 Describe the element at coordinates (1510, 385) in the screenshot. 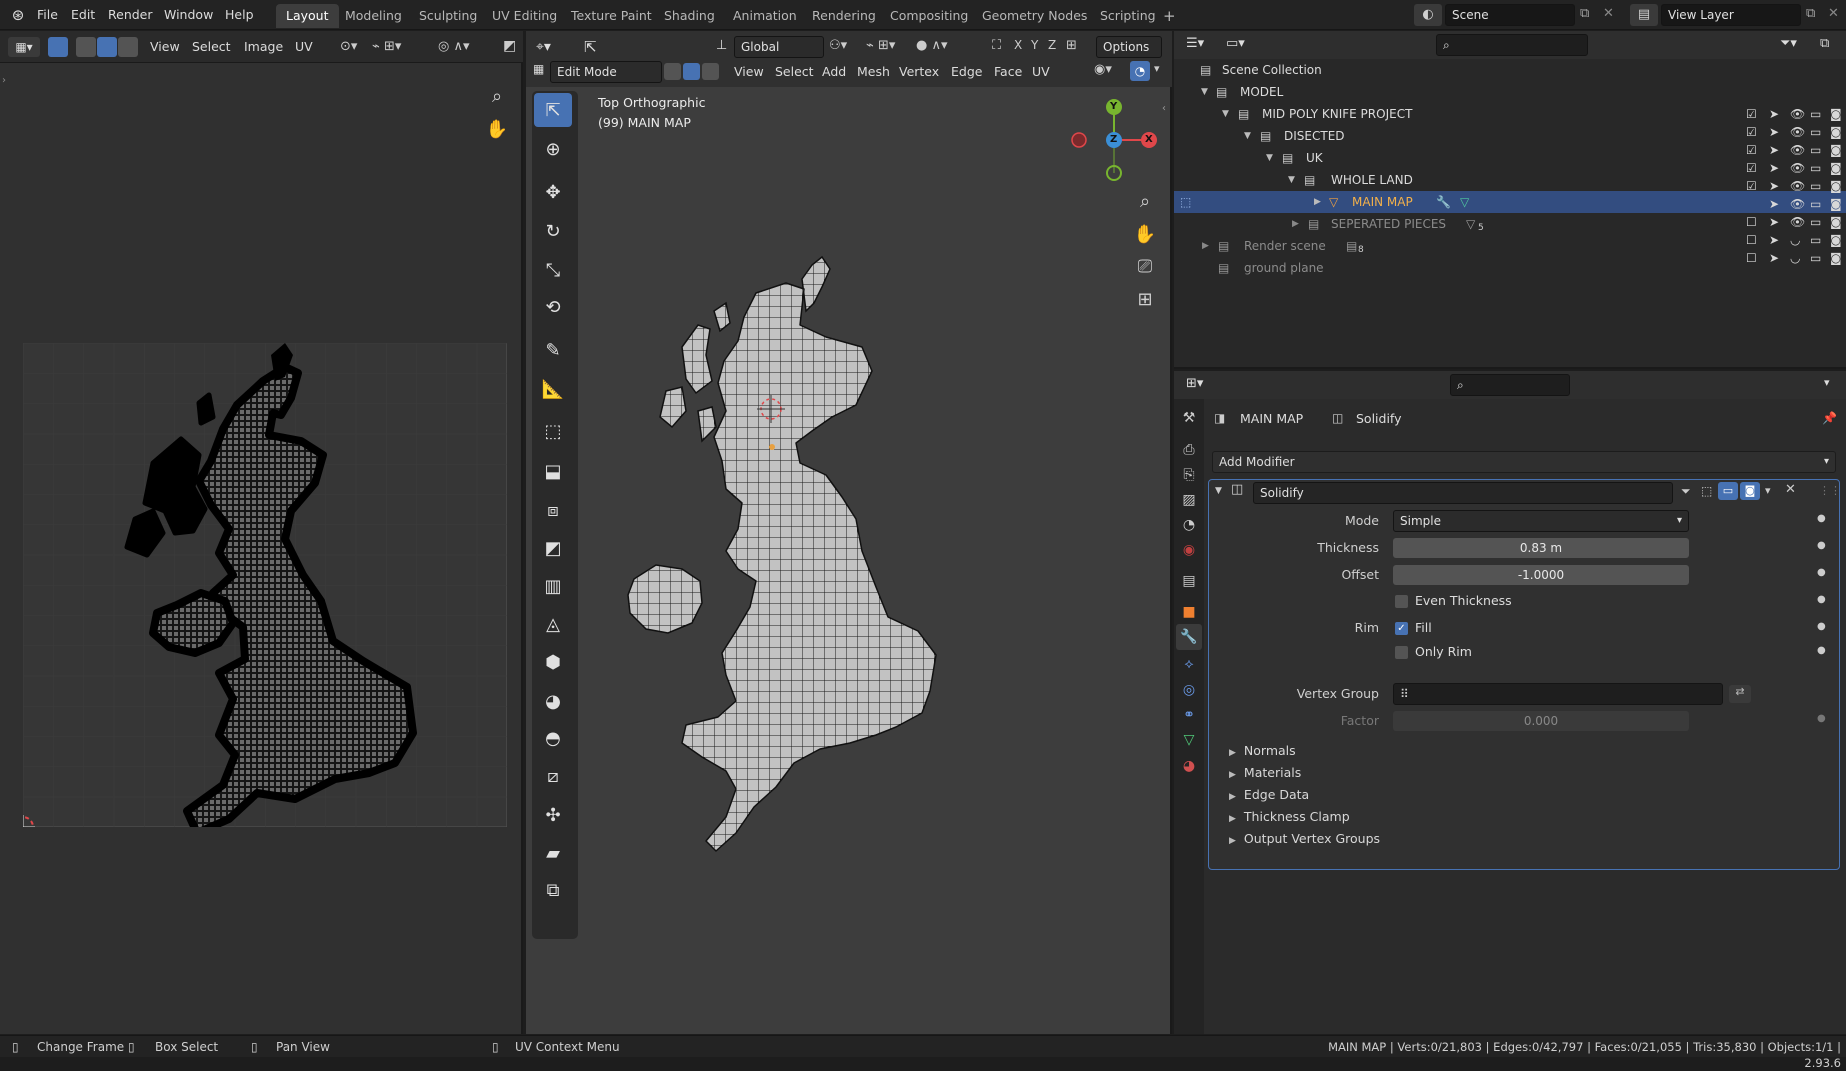

I see `properties-search-input: ⌕` at that location.